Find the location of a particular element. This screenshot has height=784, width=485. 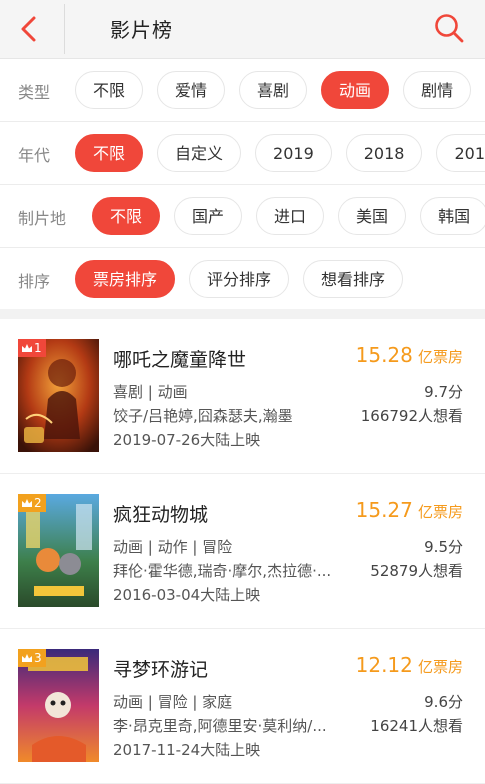

movie-score: 9.7分 is located at coordinates (443, 392).